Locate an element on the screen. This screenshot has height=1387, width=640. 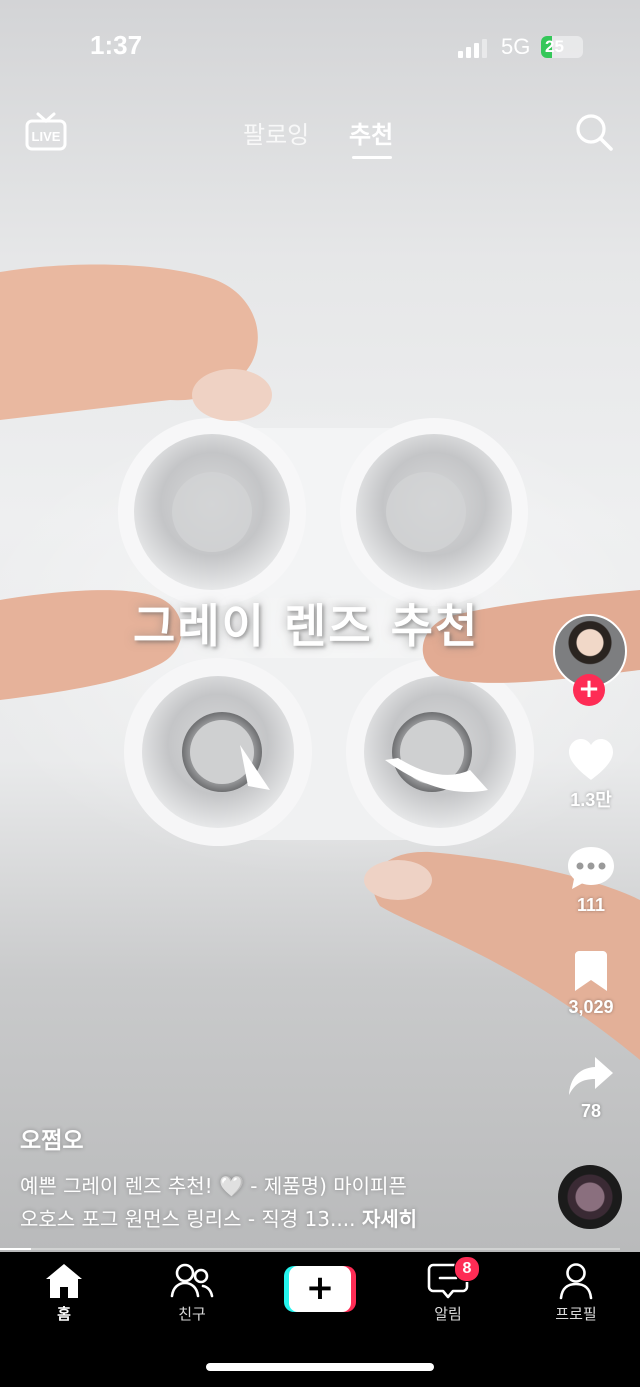
nav-profile-label: 프로필 is located at coordinates (576, 1314).